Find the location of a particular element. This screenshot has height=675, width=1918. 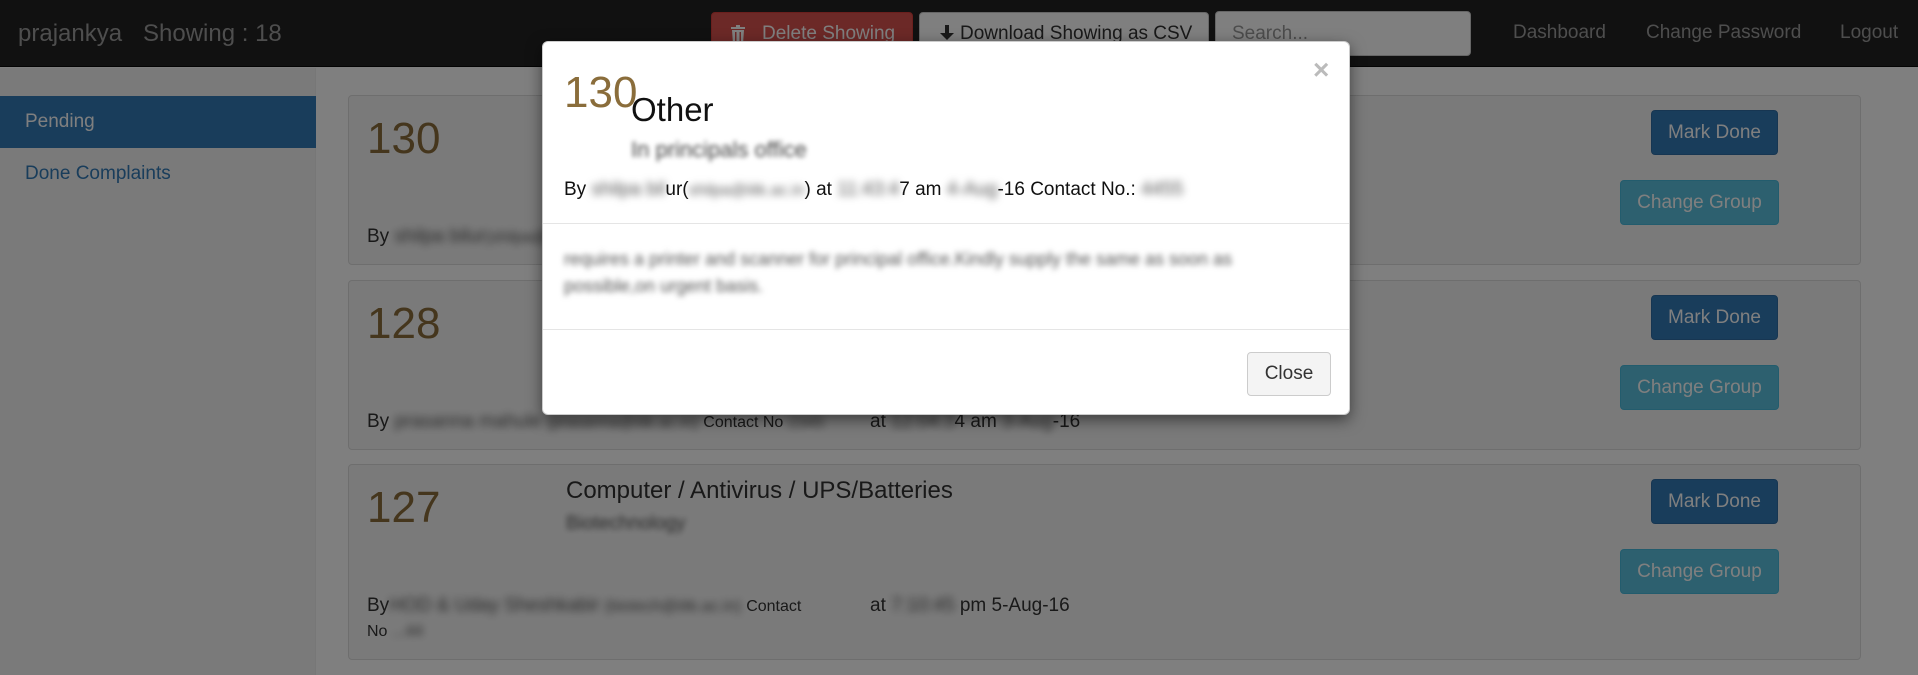

close-icon: × is located at coordinates (1321, 70).